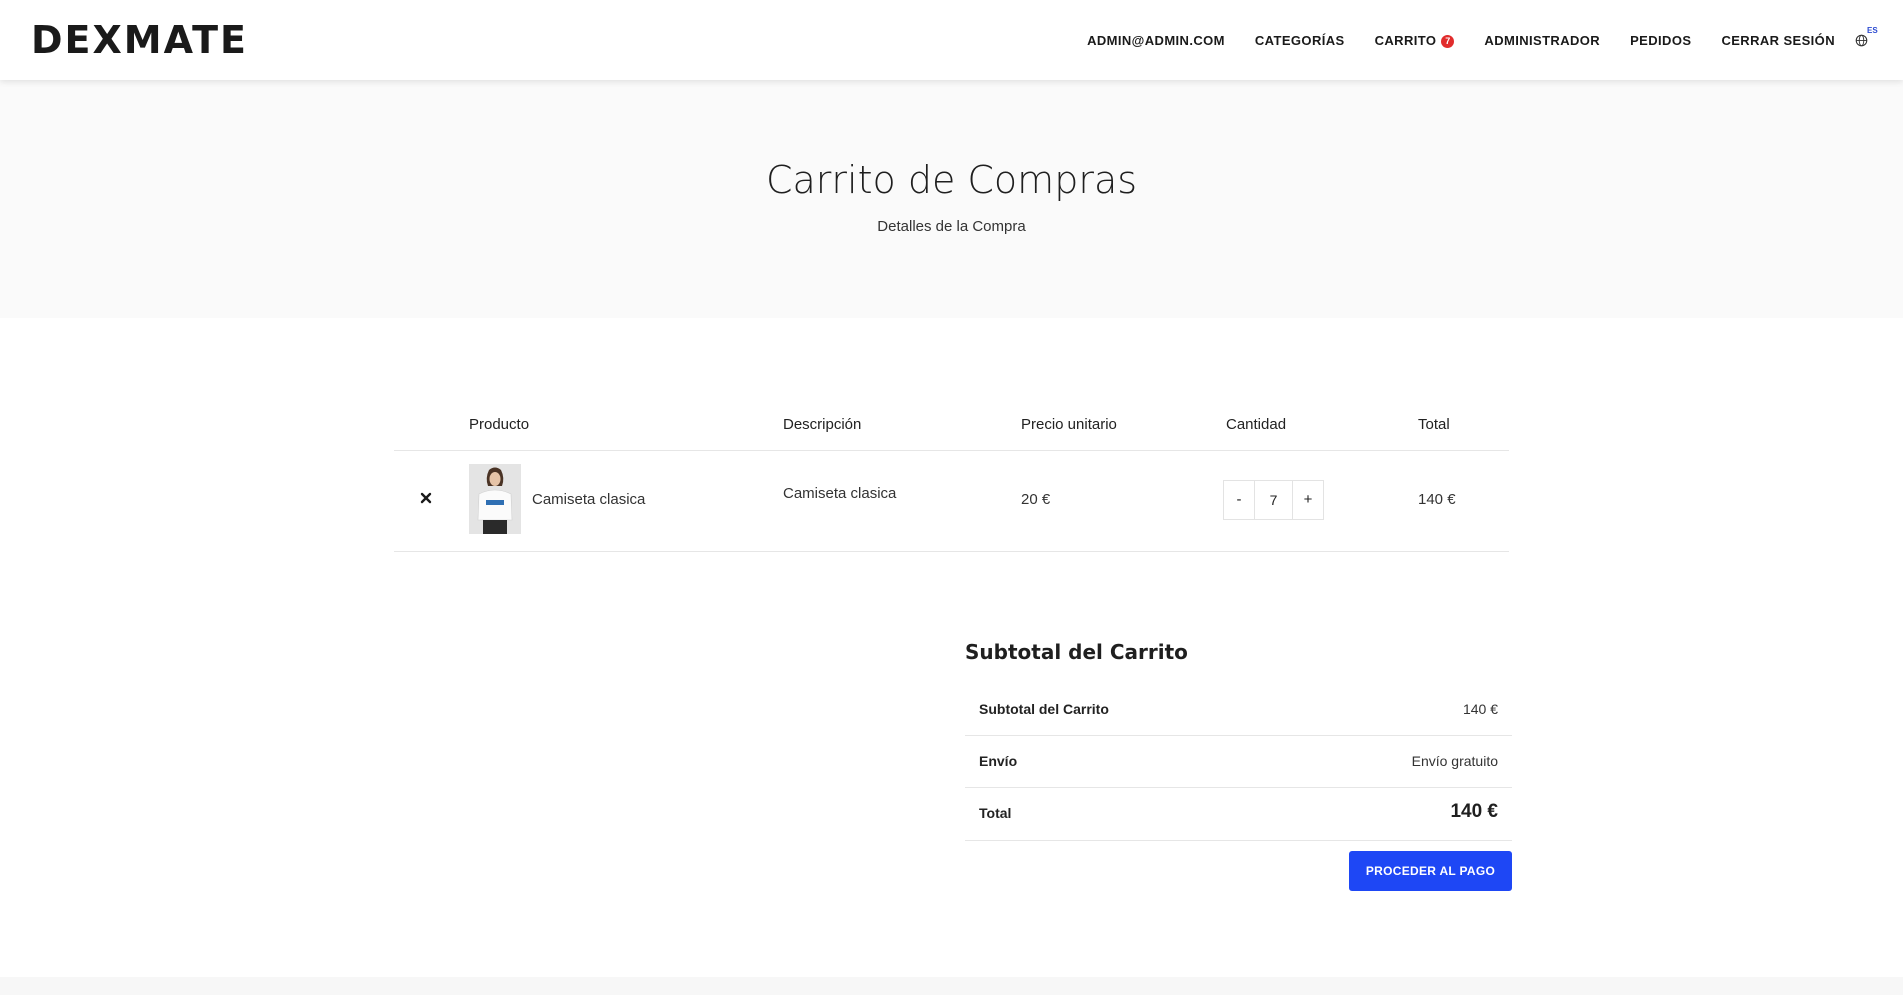  I want to click on product-description: Camiseta clasica, so click(840, 493).